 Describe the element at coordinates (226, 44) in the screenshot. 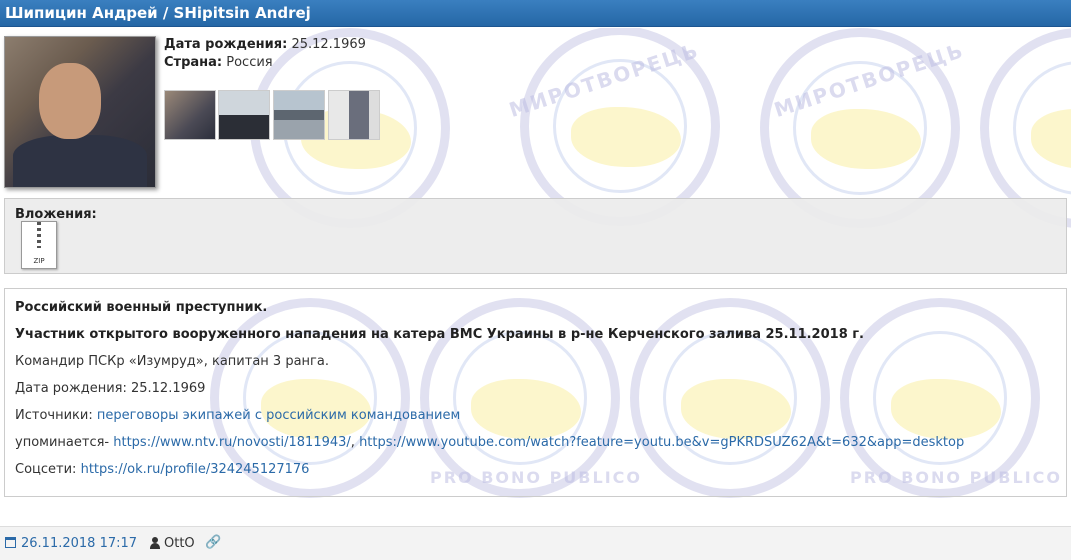

I see `birth-label: Дата рождения:` at that location.